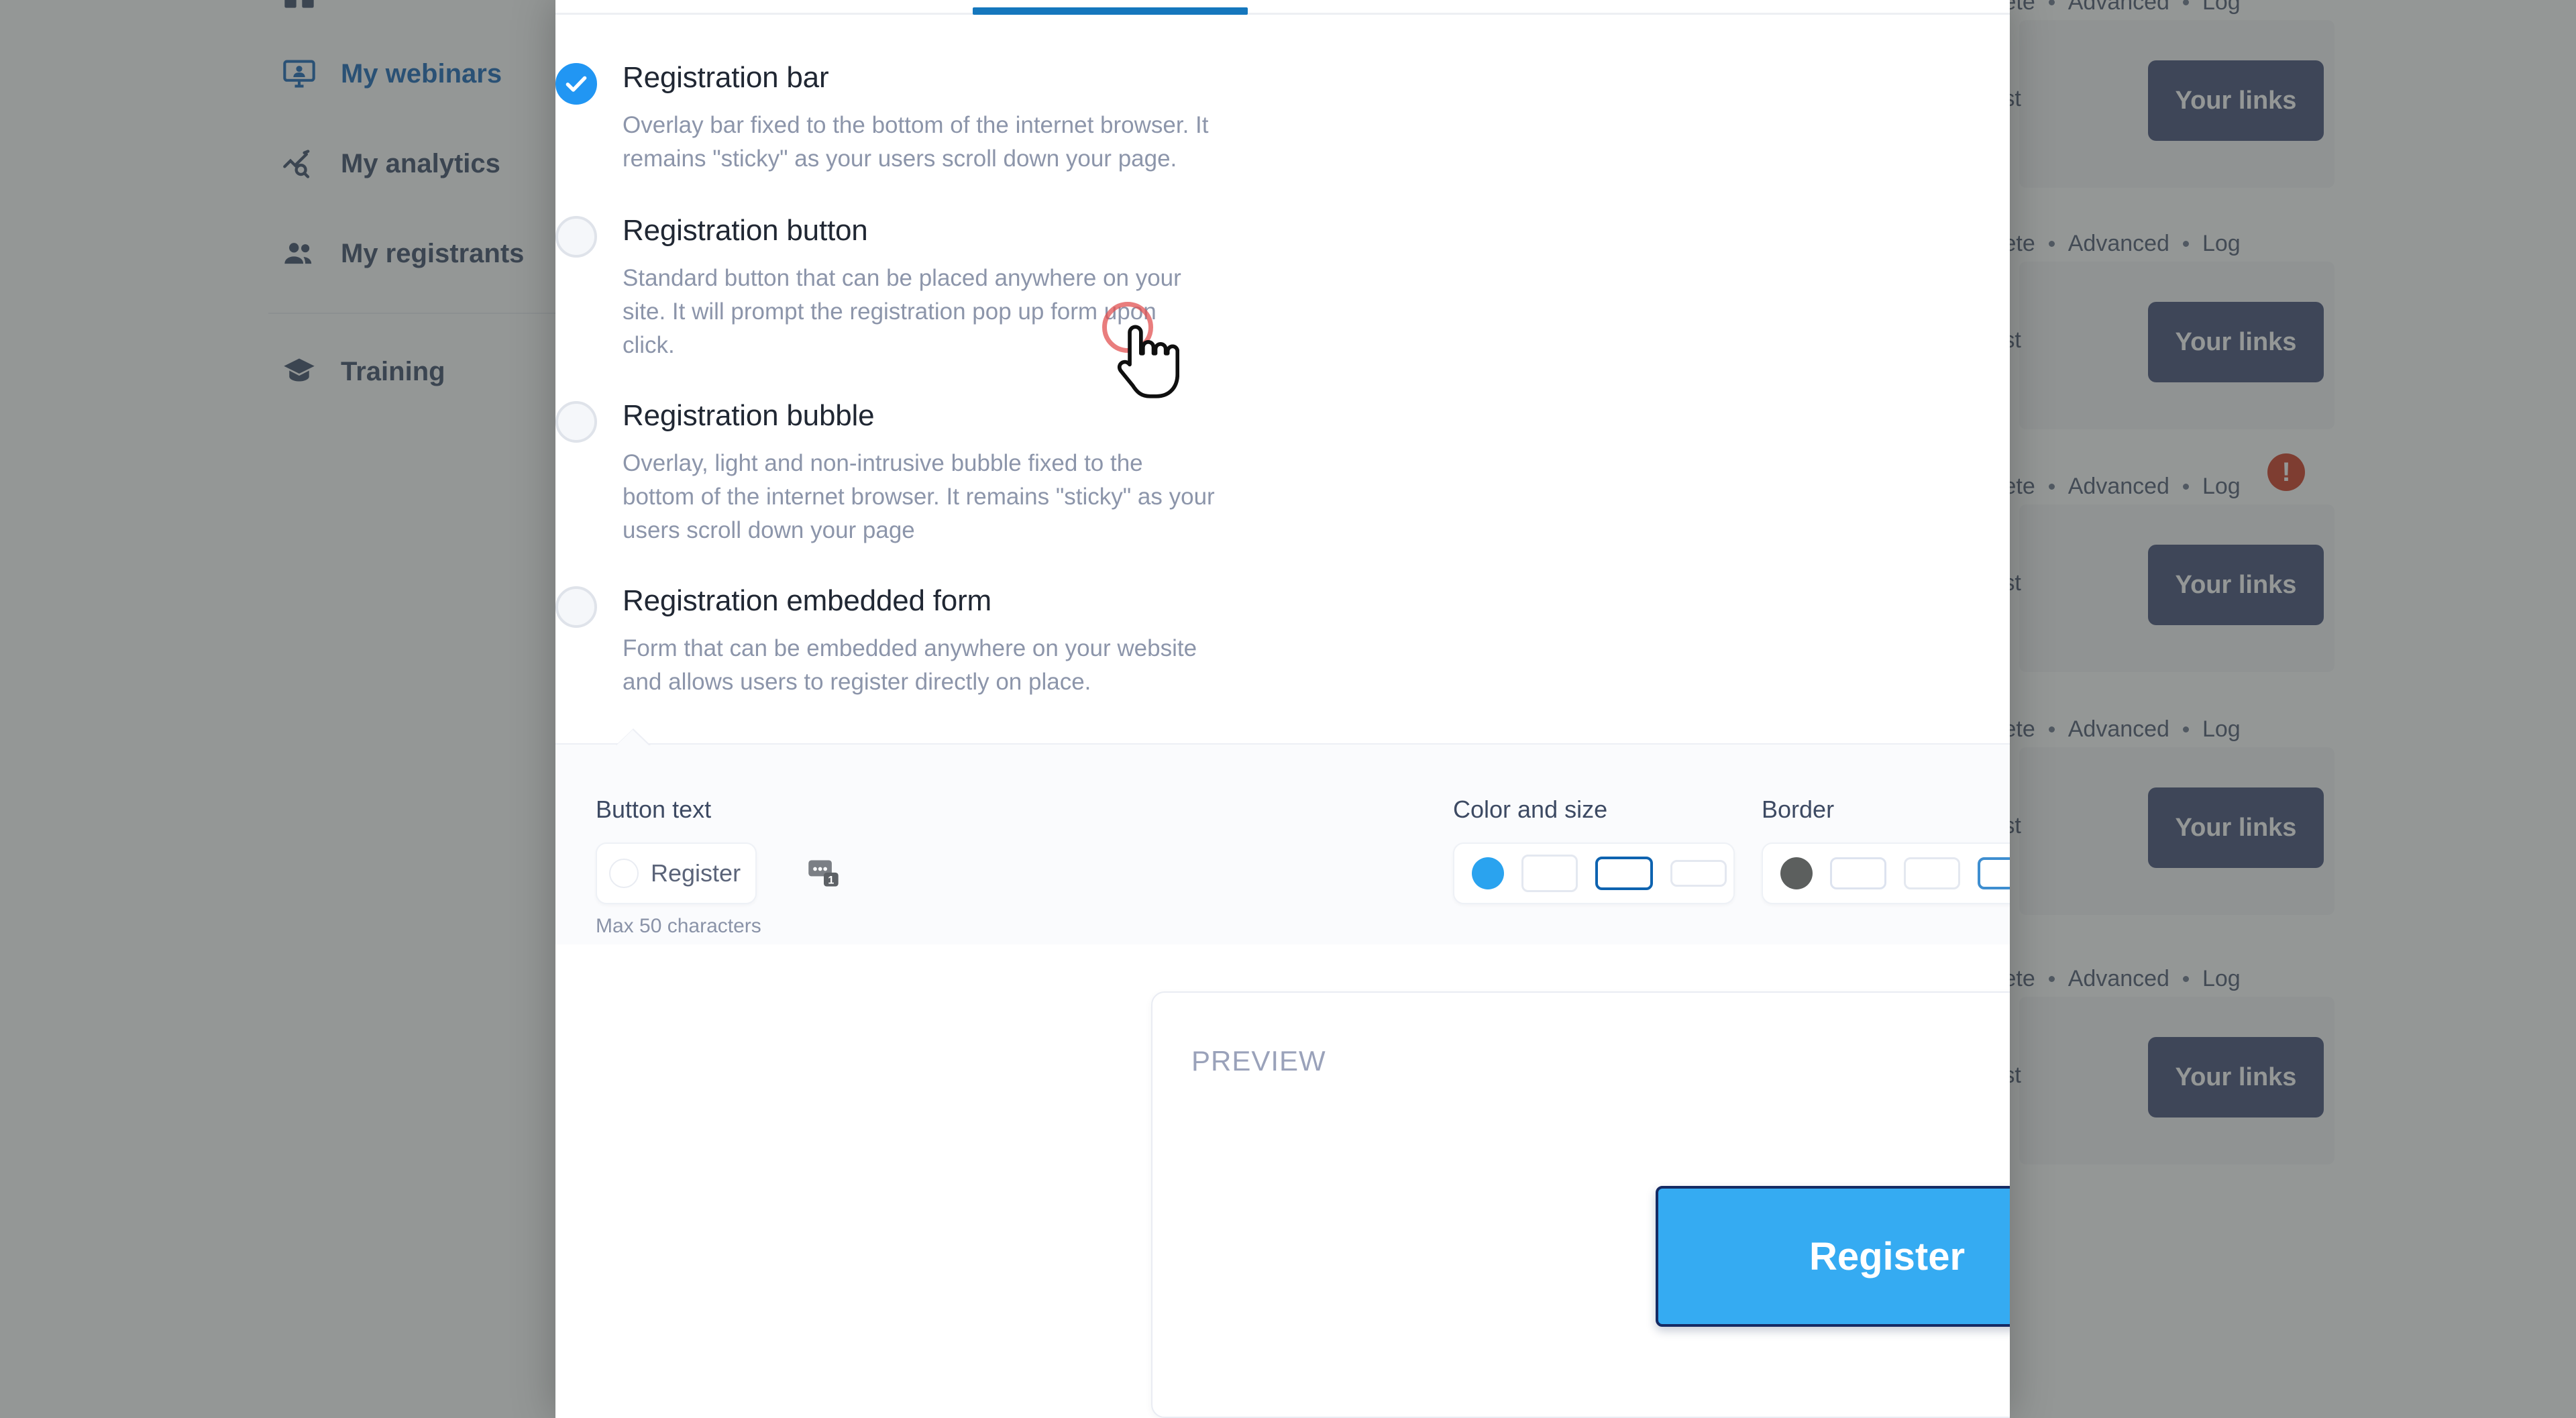  Describe the element at coordinates (624, 873) in the screenshot. I see `color-preview-circle-icon` at that location.